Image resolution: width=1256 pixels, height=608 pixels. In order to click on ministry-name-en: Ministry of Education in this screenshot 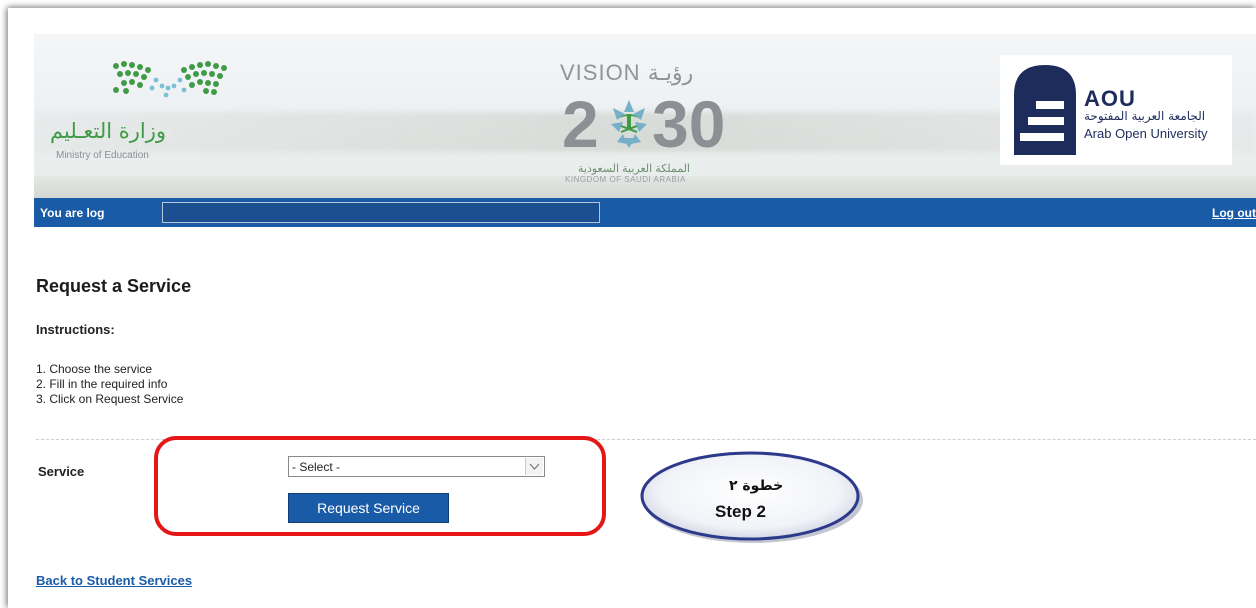, I will do `click(102, 155)`.